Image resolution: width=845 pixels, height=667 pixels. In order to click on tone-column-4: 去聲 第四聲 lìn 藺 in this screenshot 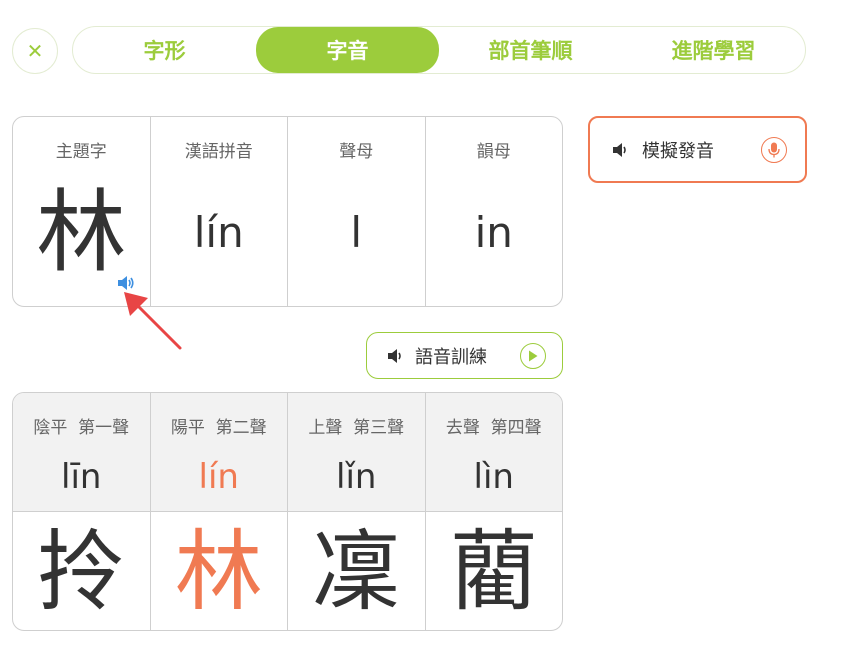, I will do `click(493, 511)`.